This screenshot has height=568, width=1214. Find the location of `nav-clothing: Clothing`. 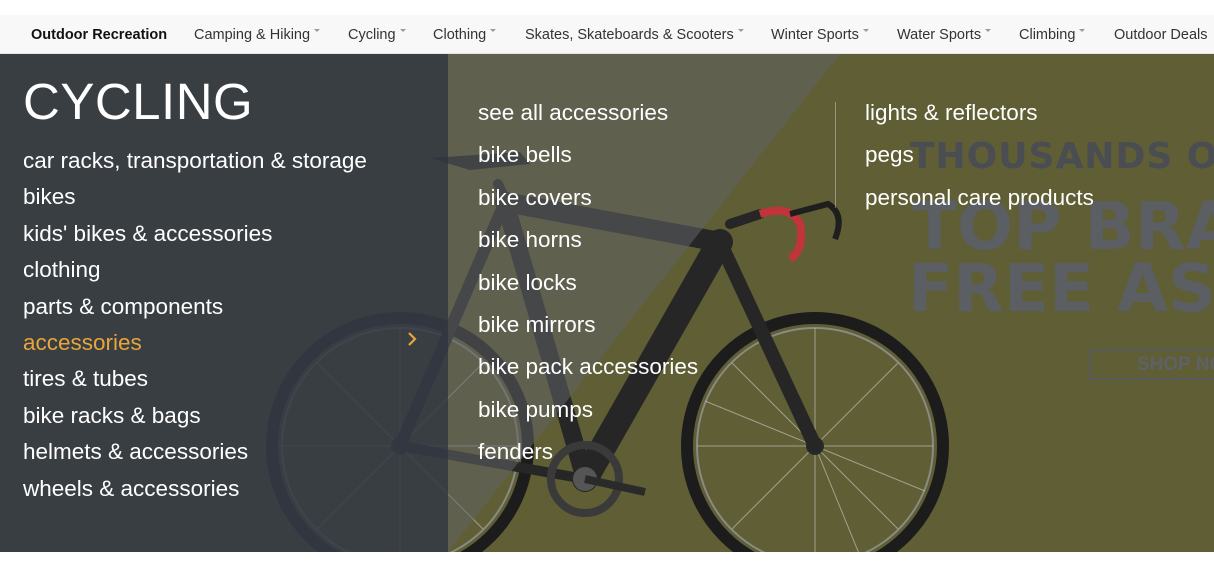

nav-clothing: Clothing is located at coordinates (465, 34).